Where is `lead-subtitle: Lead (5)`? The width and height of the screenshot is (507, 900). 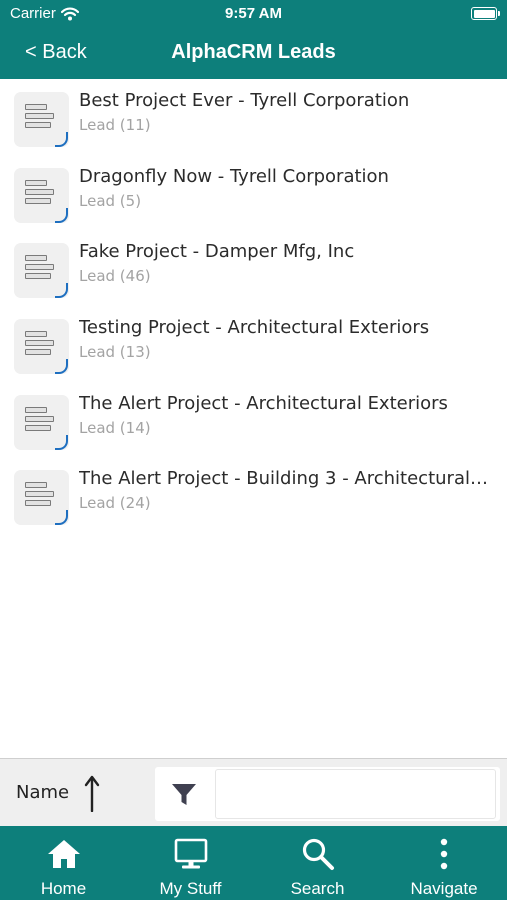
lead-subtitle: Lead (5) is located at coordinates (110, 200).